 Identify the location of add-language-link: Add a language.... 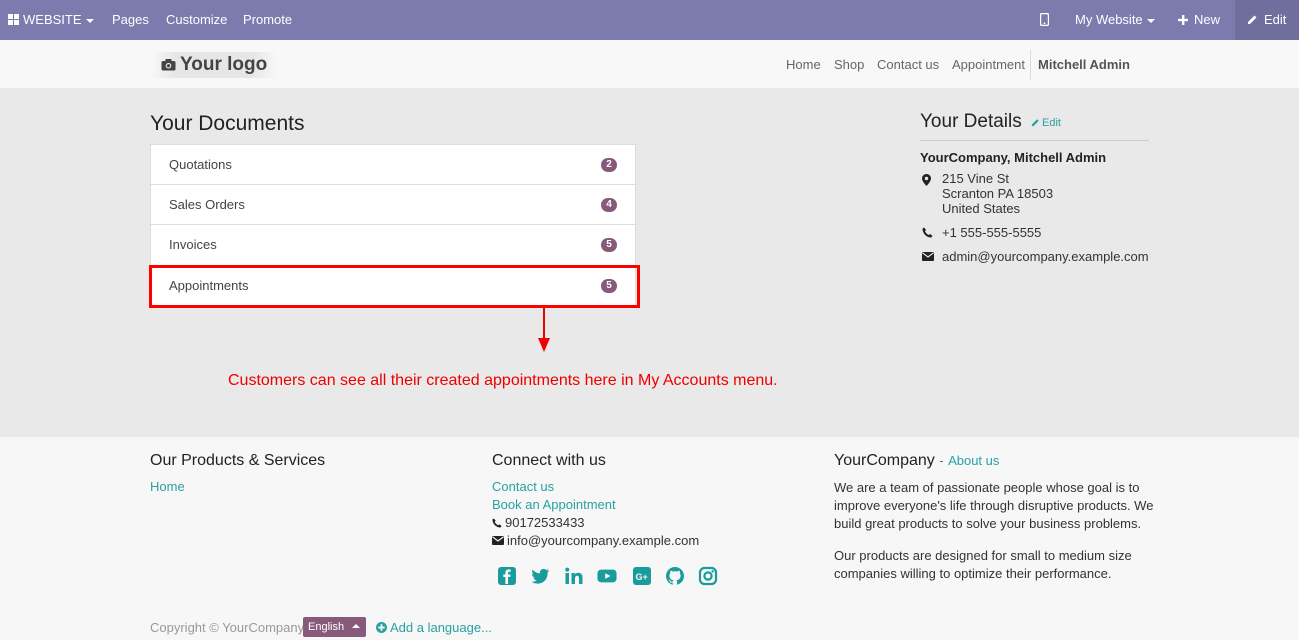
(434, 627).